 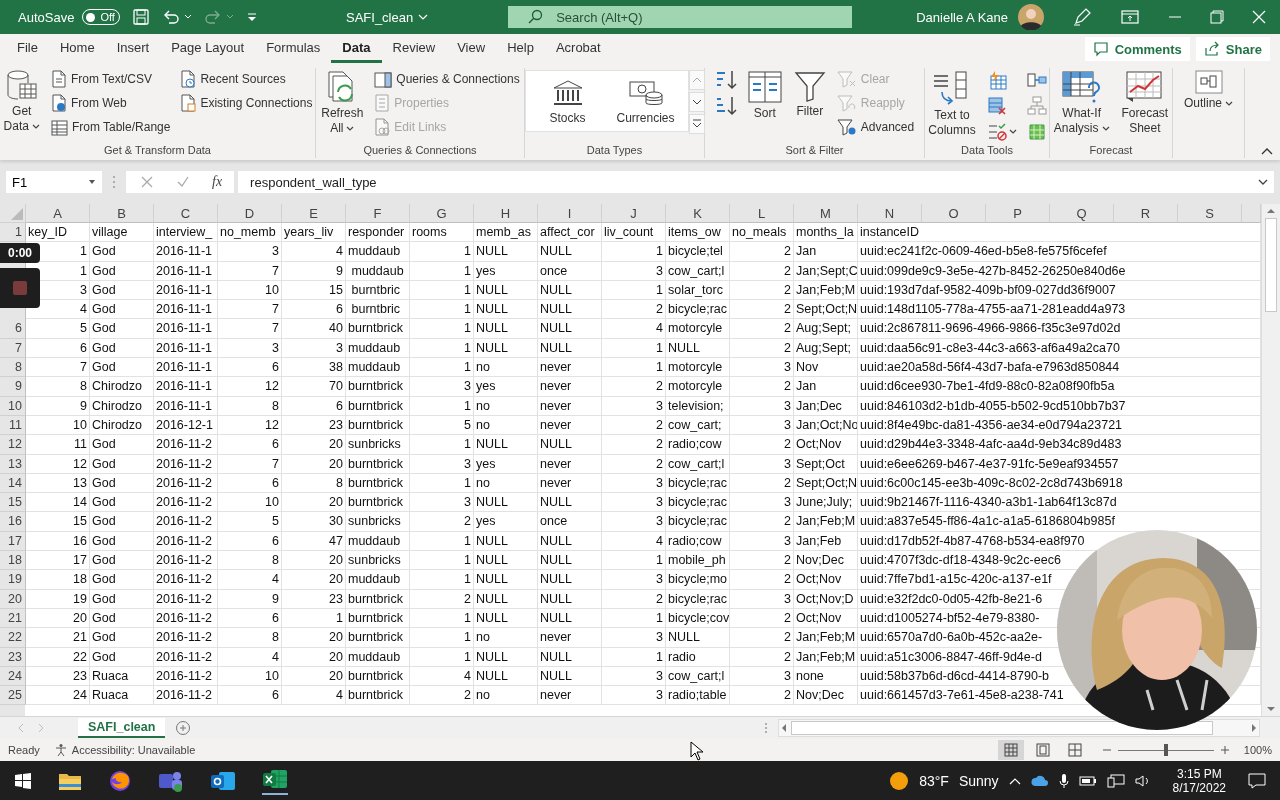 What do you see at coordinates (1018, 213) in the screenshot?
I see `column-header: P` at bounding box center [1018, 213].